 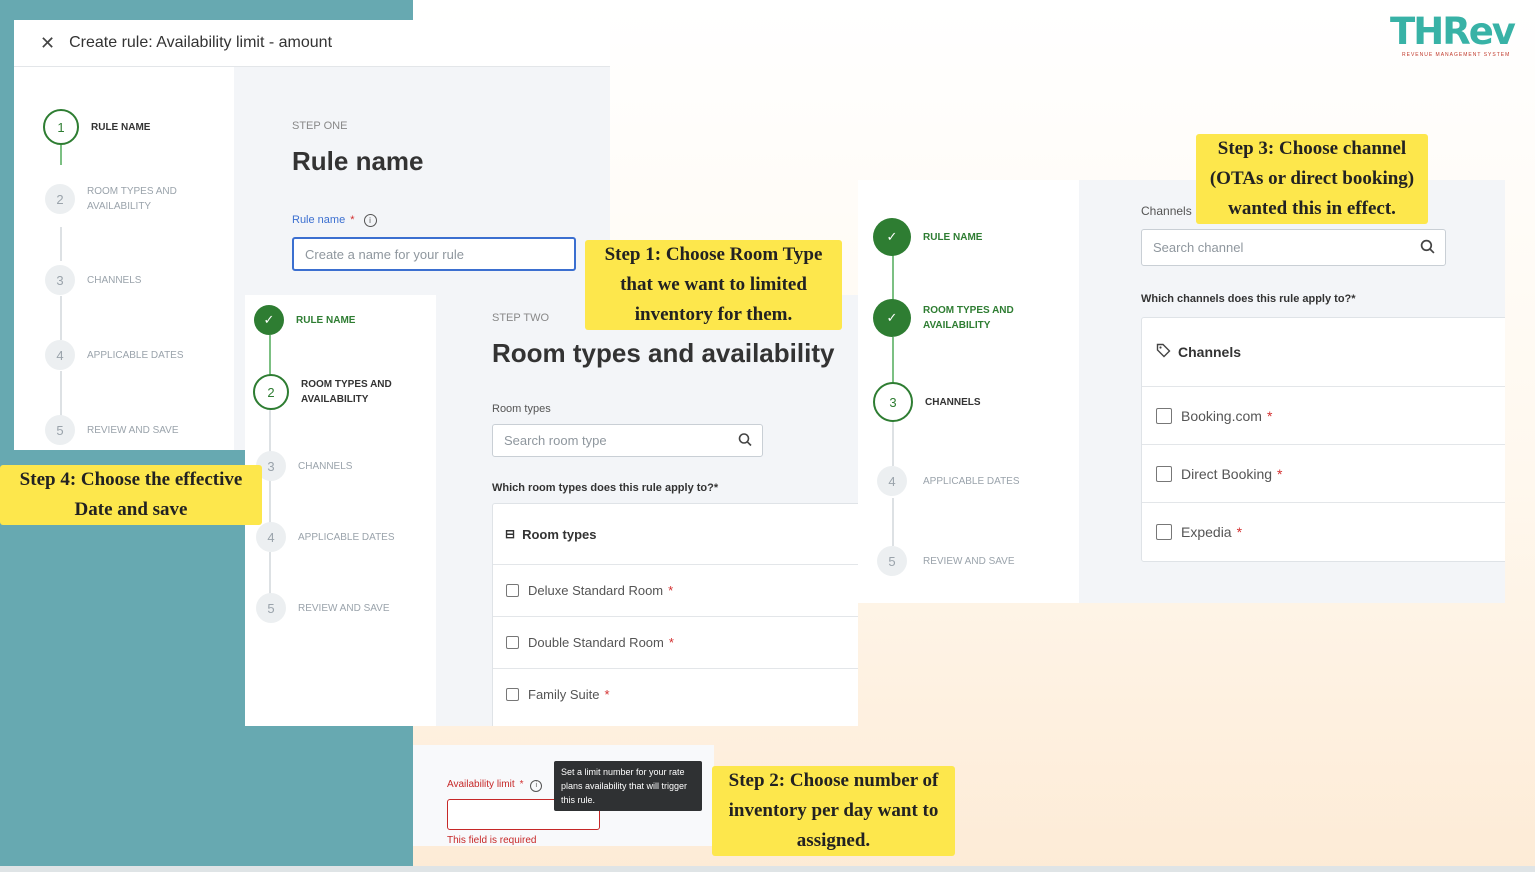 What do you see at coordinates (1293, 247) in the screenshot?
I see `channel-search-input: Search channel` at bounding box center [1293, 247].